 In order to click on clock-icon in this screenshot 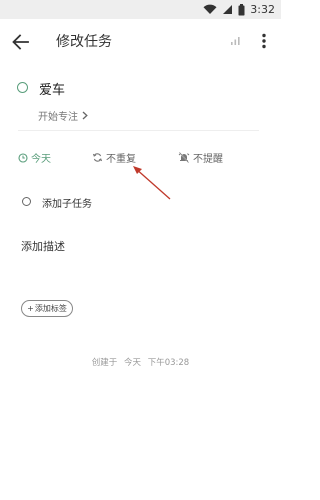, I will do `click(23, 157)`.